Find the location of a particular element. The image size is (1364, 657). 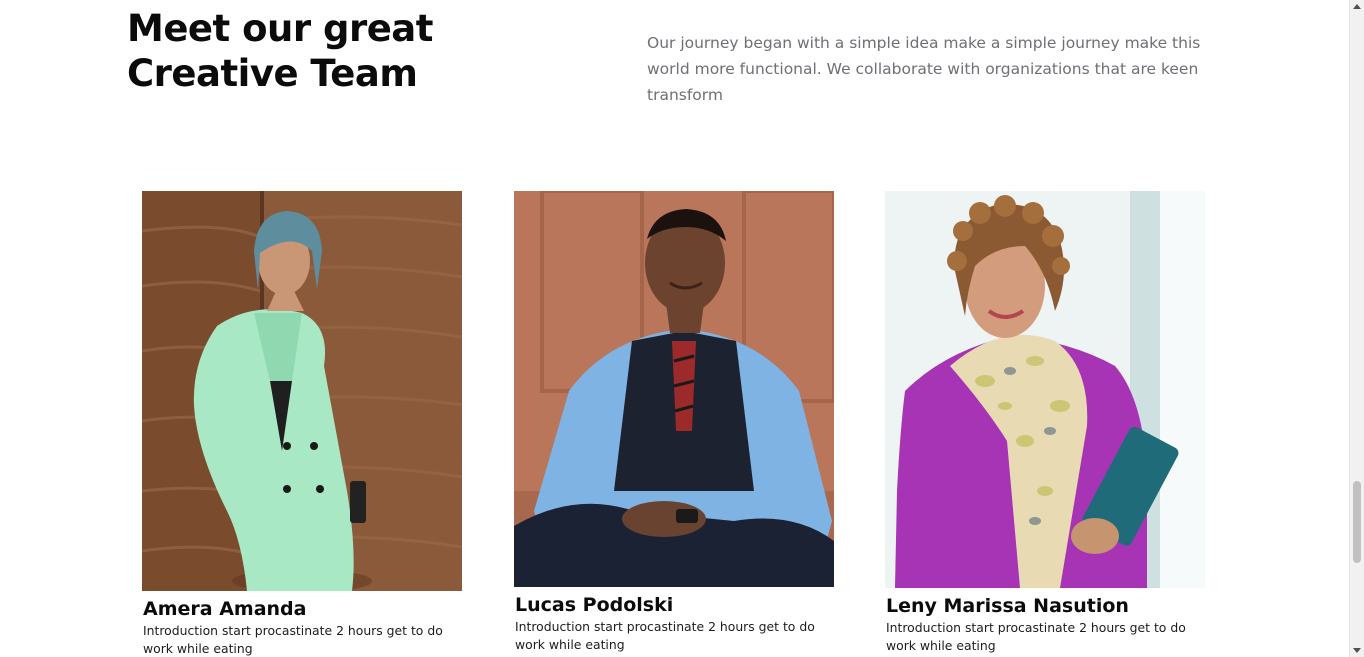

scroll-down-arrow-icon is located at coordinates (1357, 650).